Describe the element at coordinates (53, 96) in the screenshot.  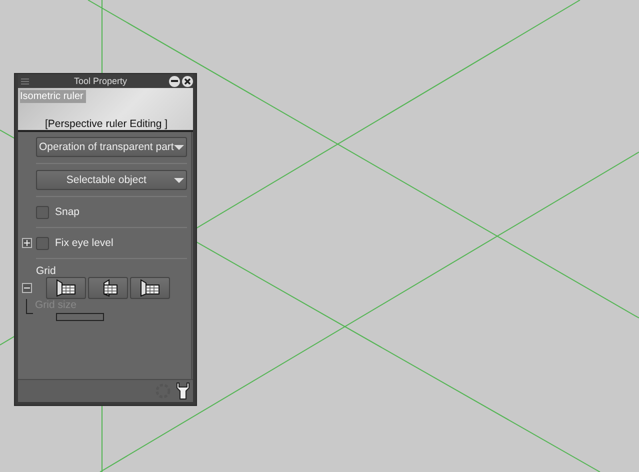
I see `tool-name: Isometric ruler` at that location.